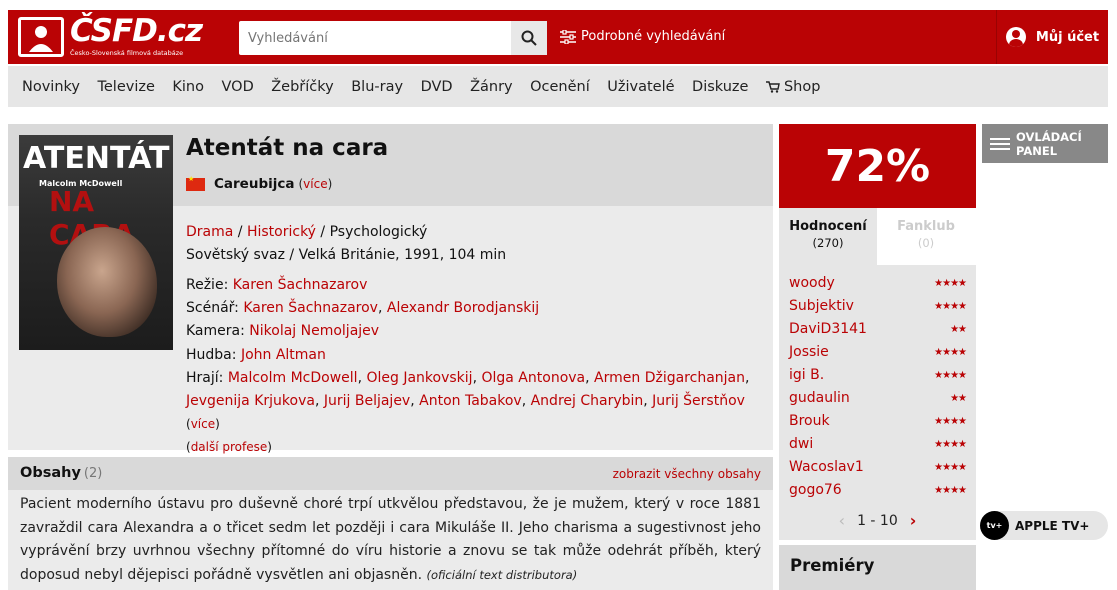  What do you see at coordinates (802, 86) in the screenshot?
I see `shop-label: Shop` at bounding box center [802, 86].